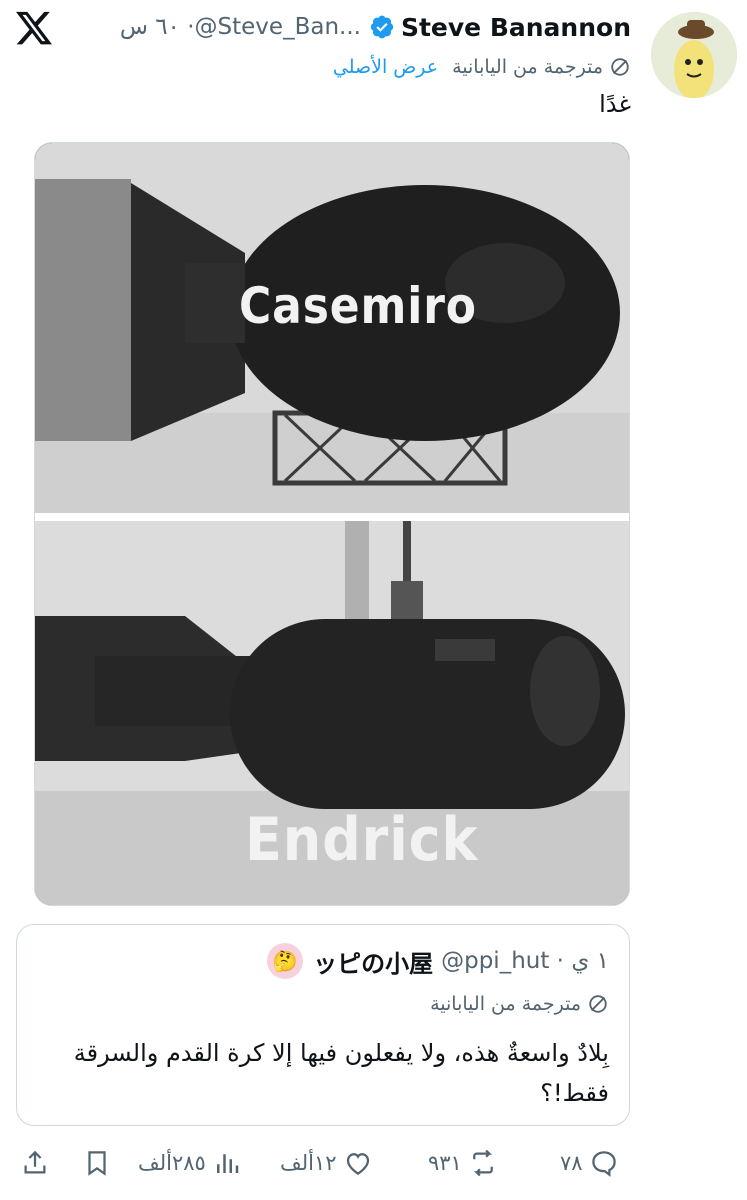 Image resolution: width=747 pixels, height=1200 pixels. I want to click on avatar, so click(694, 55).